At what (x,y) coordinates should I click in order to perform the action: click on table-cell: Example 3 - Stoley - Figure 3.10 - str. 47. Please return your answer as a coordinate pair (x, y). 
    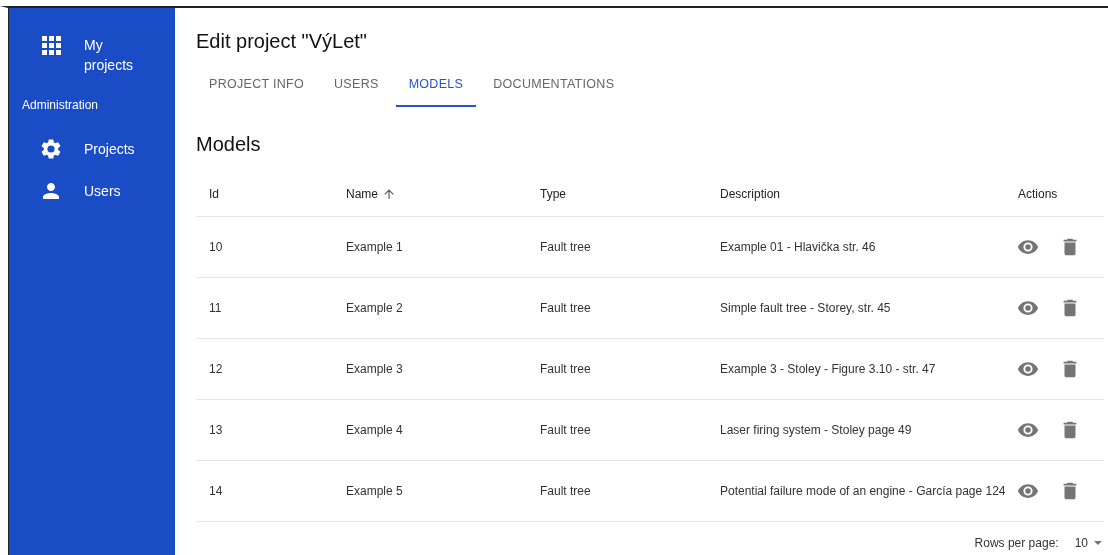
    Looking at the image, I should click on (828, 369).